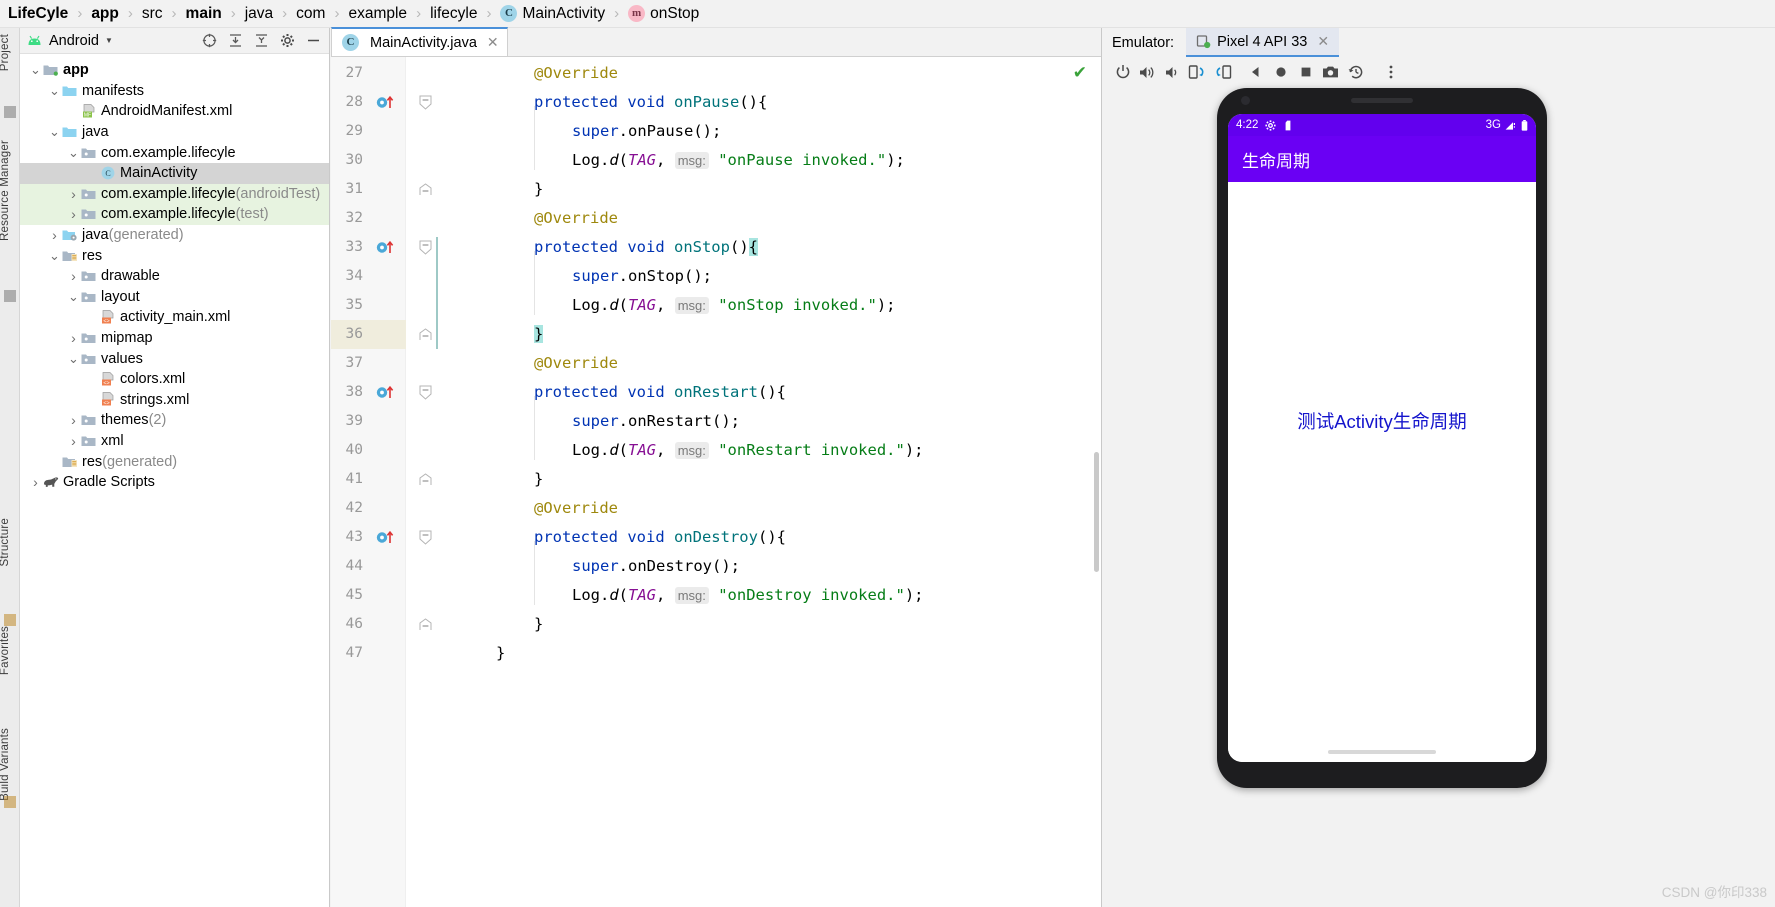 The width and height of the screenshot is (1775, 907). I want to click on tree-item-com-example-lifecyle: › com.example.lifecyle (androidTest), so click(174, 194).